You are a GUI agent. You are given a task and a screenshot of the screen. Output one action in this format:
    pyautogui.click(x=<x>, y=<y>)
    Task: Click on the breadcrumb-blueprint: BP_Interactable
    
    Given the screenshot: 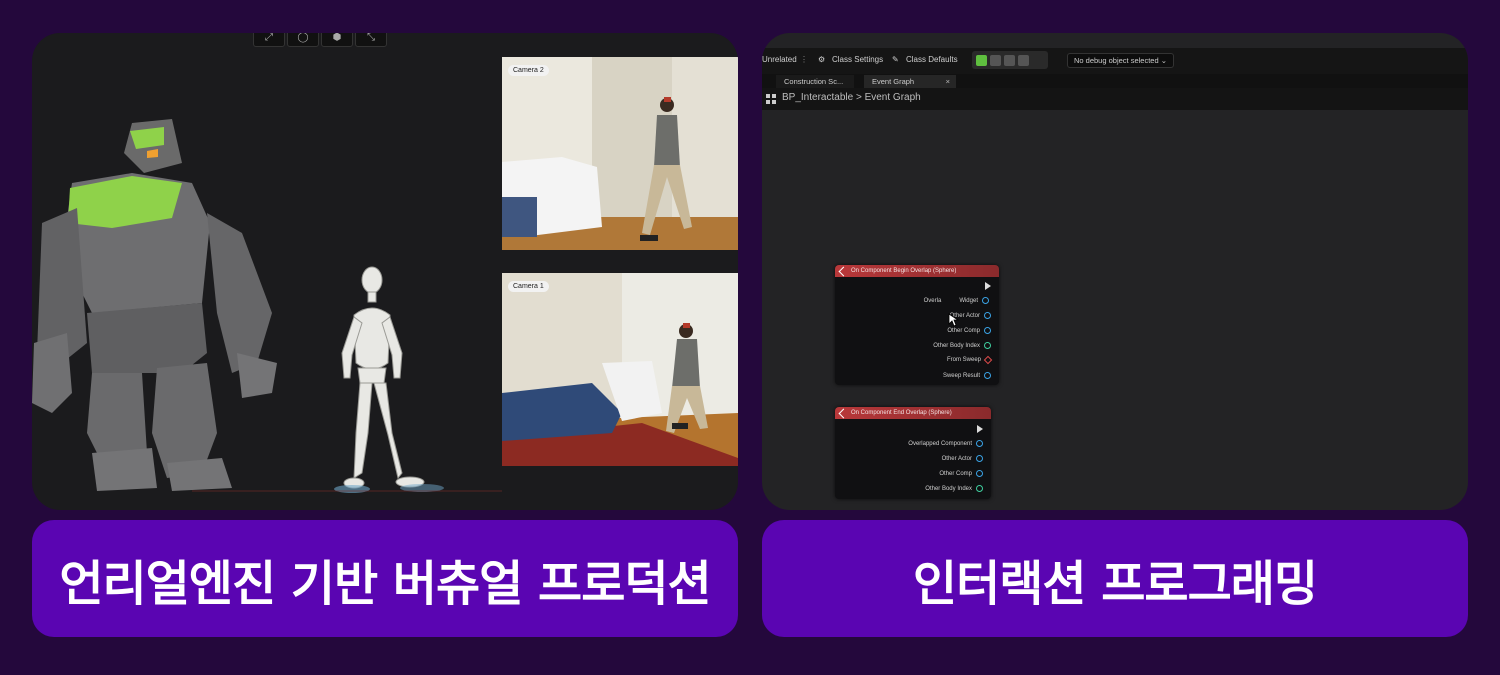 What is the action you would take?
    pyautogui.click(x=817, y=97)
    